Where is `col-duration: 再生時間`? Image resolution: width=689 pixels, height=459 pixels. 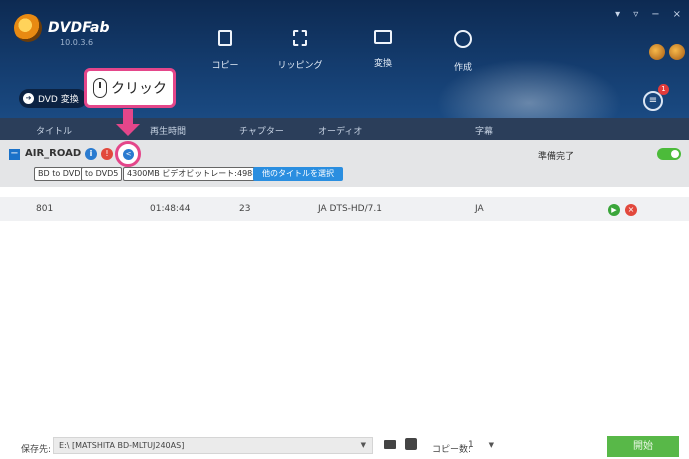
col-duration: 再生時間 is located at coordinates (168, 132).